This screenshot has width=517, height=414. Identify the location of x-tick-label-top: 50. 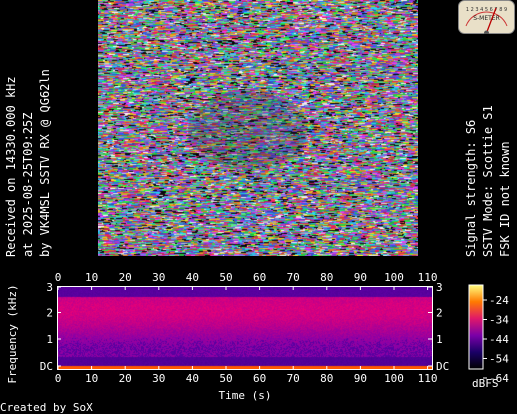
(225, 277).